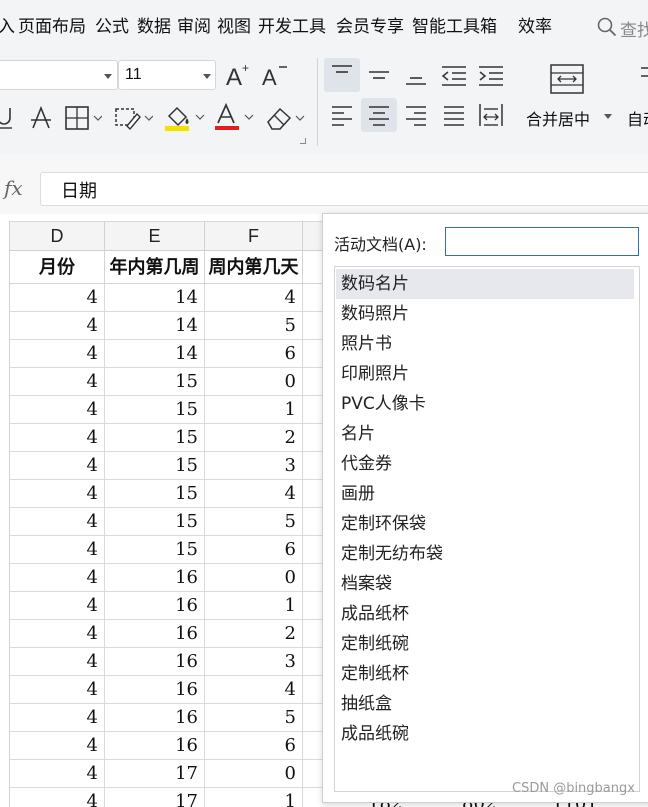 Image resolution: width=648 pixels, height=807 pixels. I want to click on fill-color-icon, so click(184, 117).